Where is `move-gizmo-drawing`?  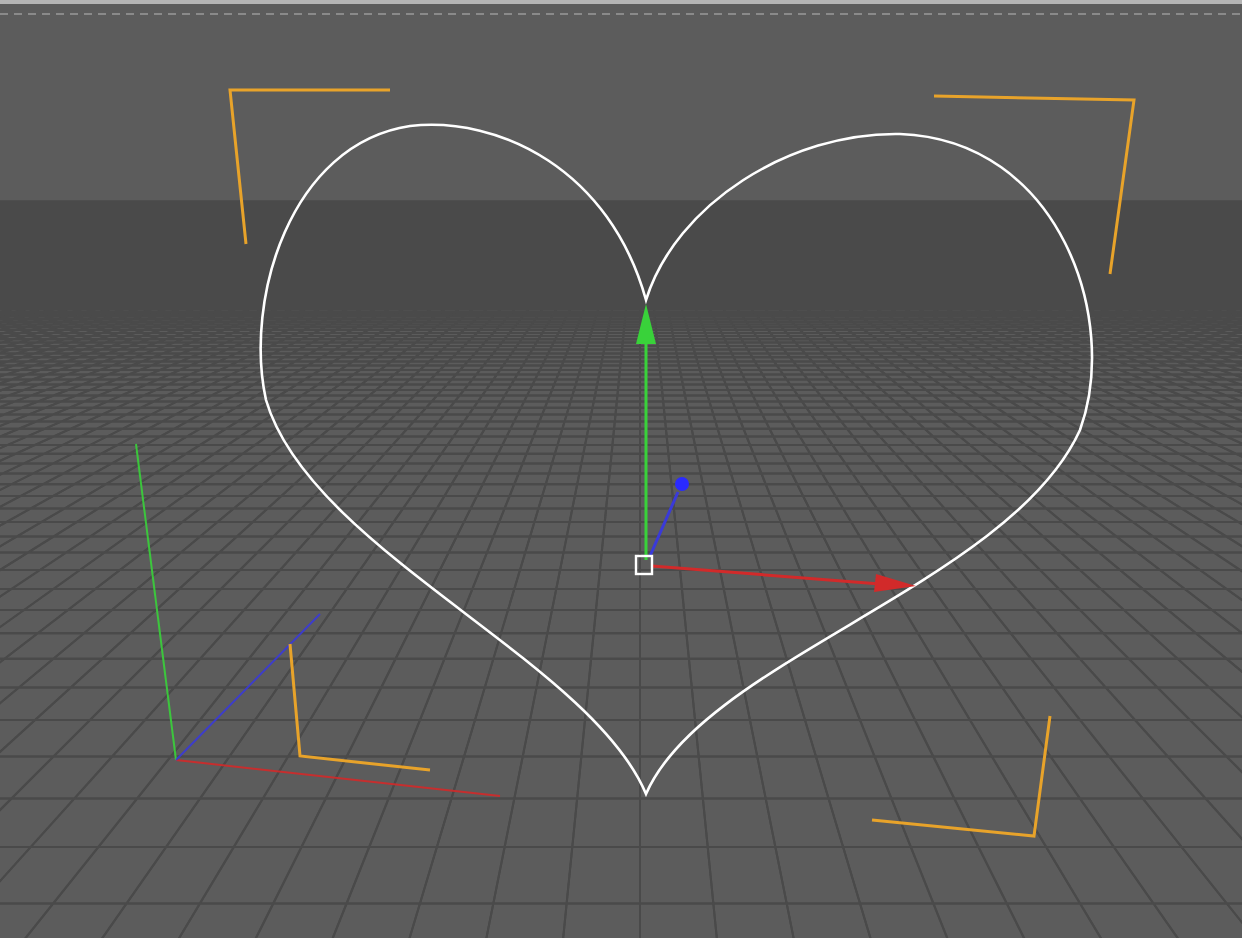 move-gizmo-drawing is located at coordinates (775, 448).